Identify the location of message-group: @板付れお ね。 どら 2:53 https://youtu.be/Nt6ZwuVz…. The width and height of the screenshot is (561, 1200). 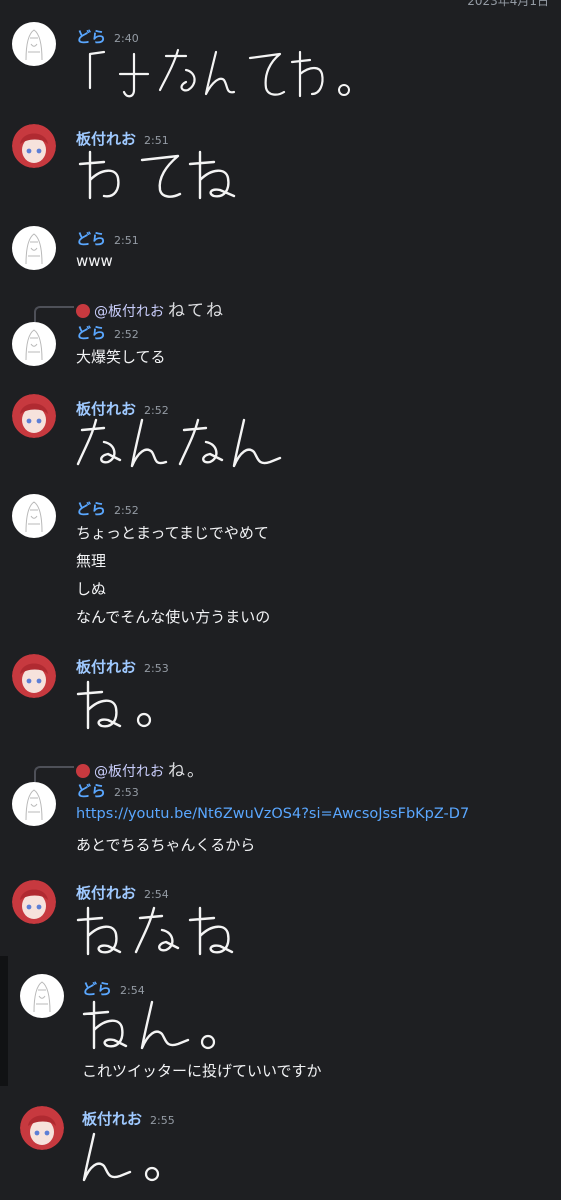
(280, 809).